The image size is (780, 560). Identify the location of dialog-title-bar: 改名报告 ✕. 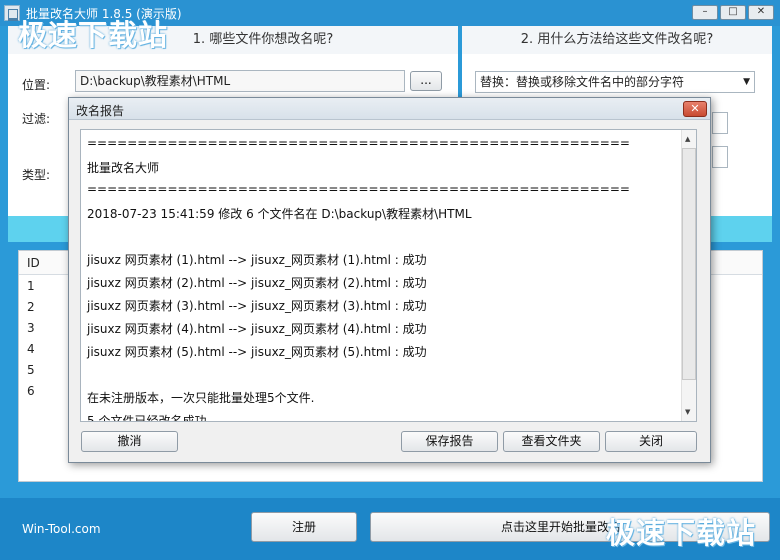
(389, 109).